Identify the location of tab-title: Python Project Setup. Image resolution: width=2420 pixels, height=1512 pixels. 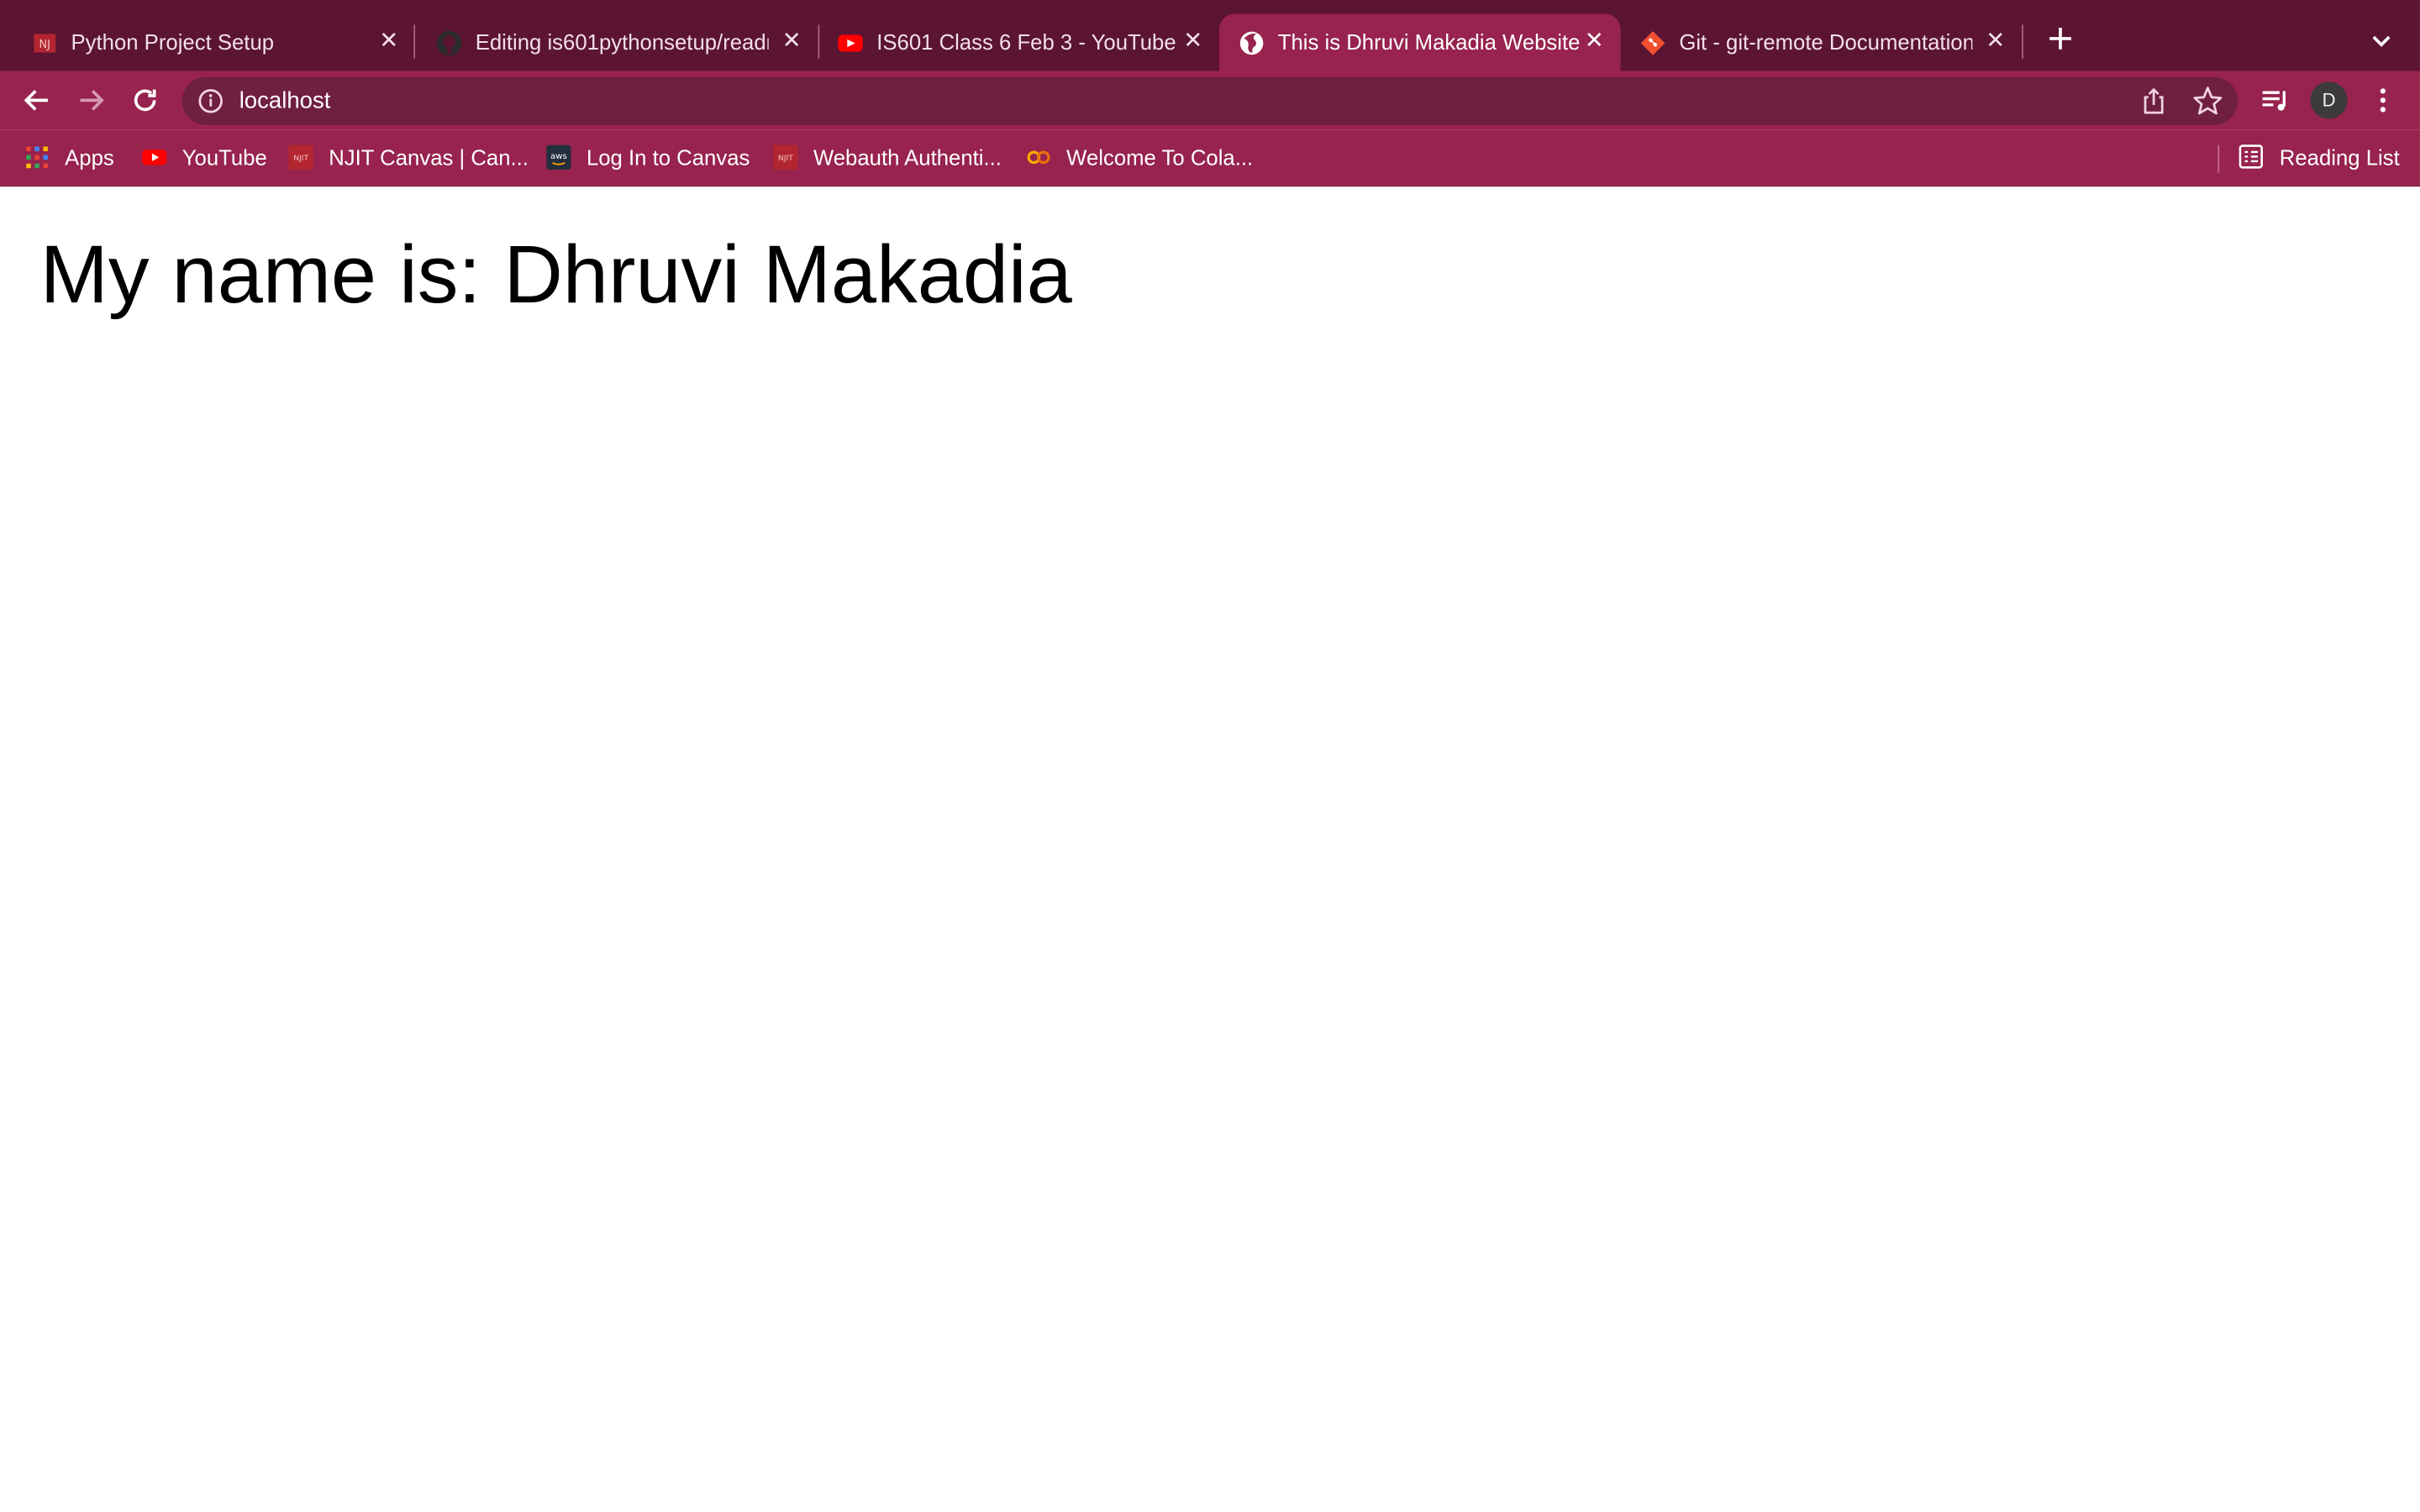
(173, 42).